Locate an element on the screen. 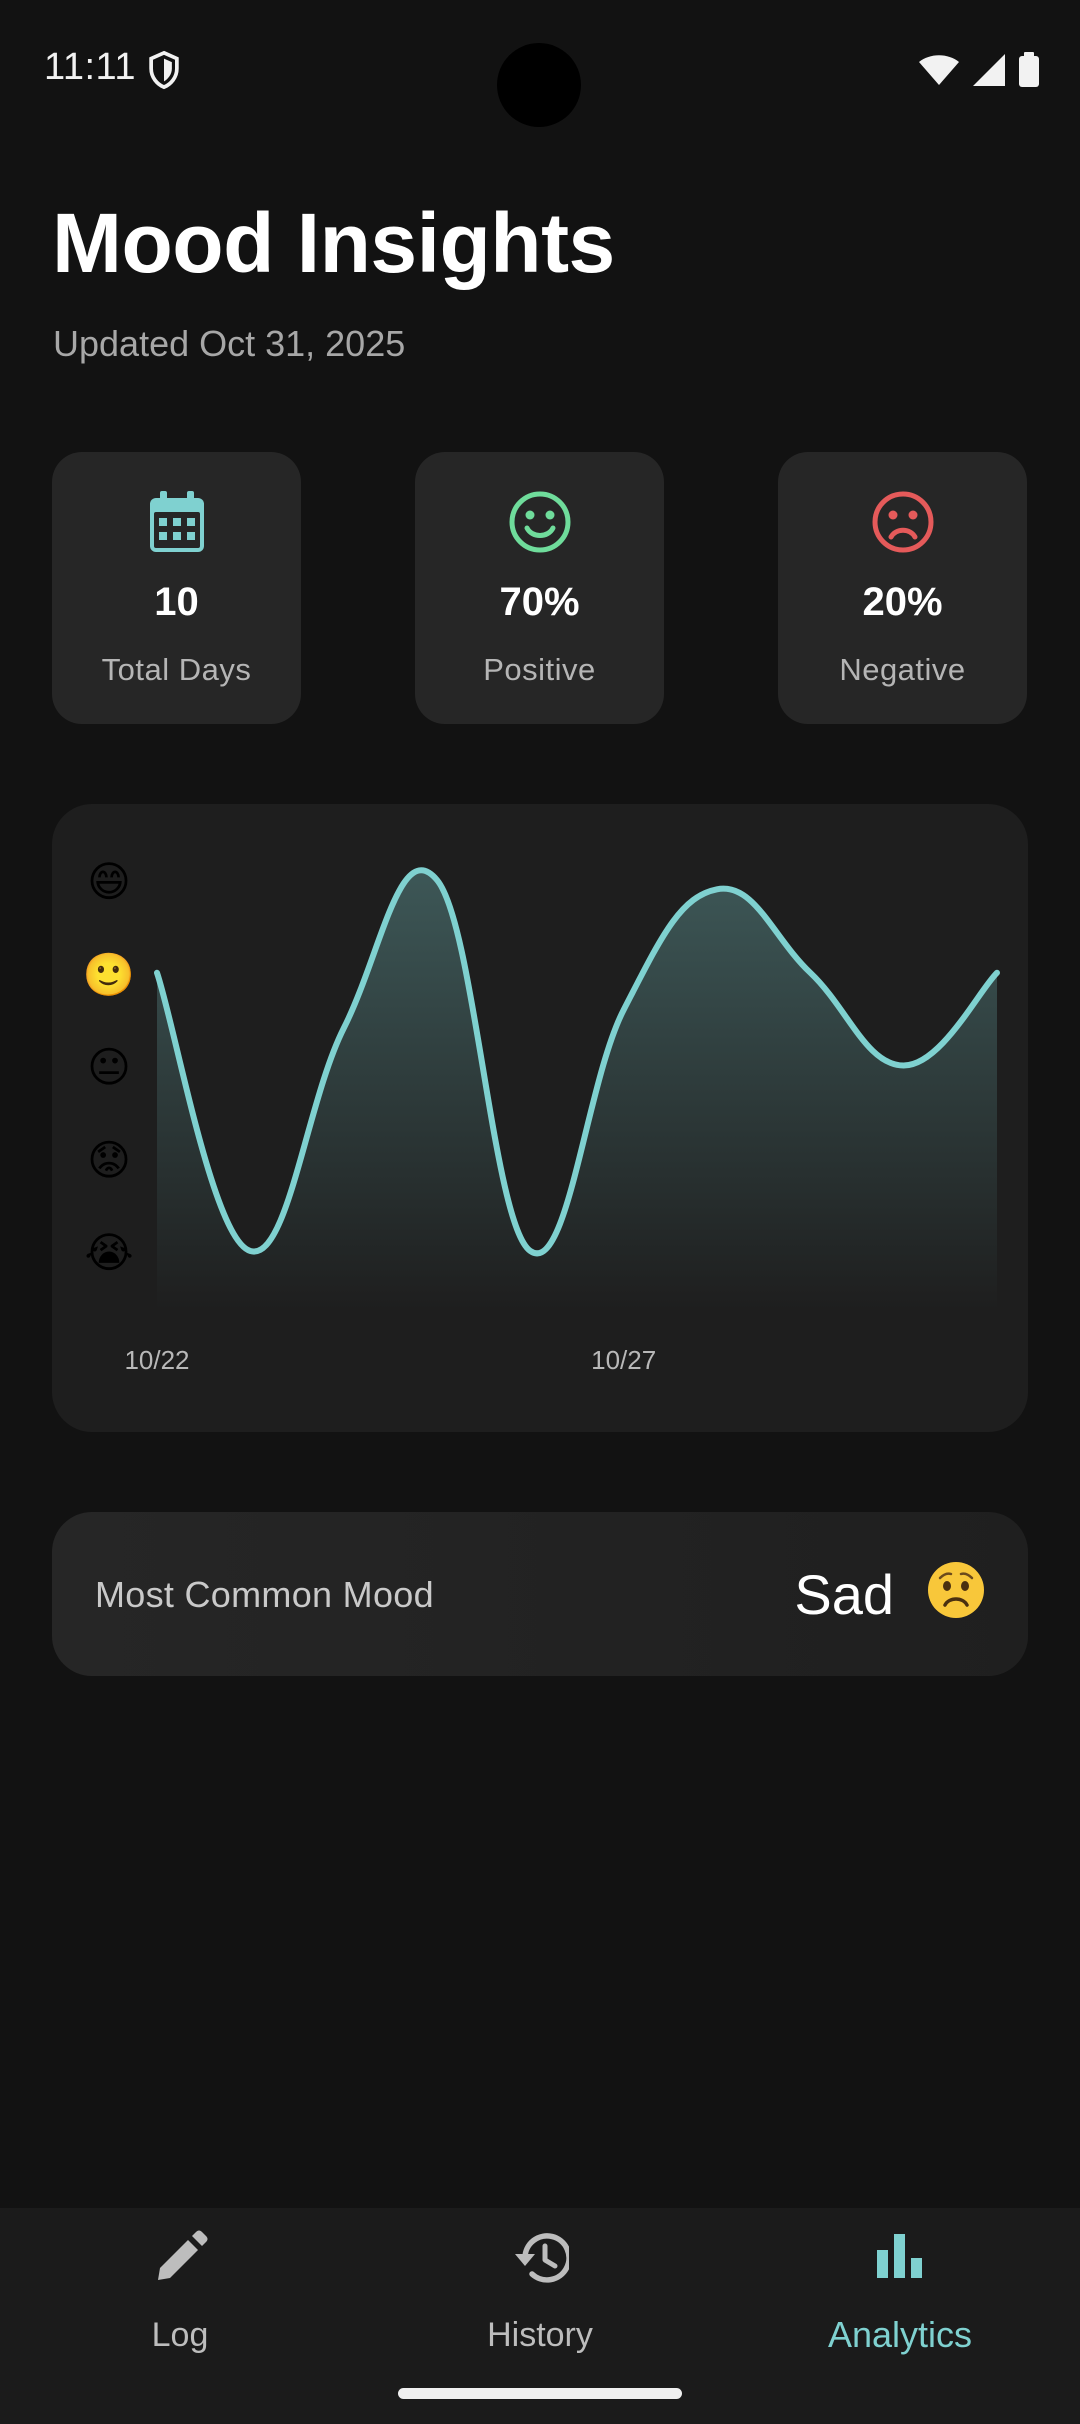  nav-item-log: Log is located at coordinates (180, 2316).